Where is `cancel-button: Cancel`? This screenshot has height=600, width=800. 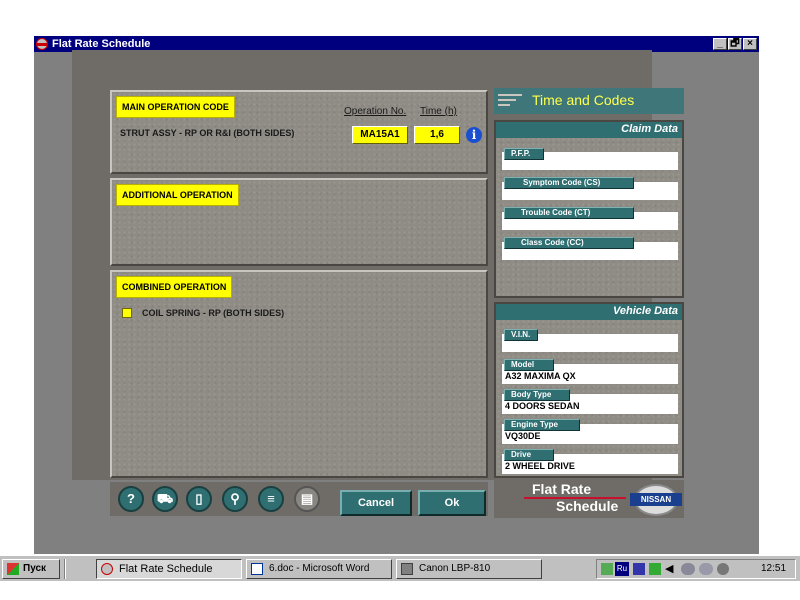
cancel-button: Cancel is located at coordinates (376, 503).